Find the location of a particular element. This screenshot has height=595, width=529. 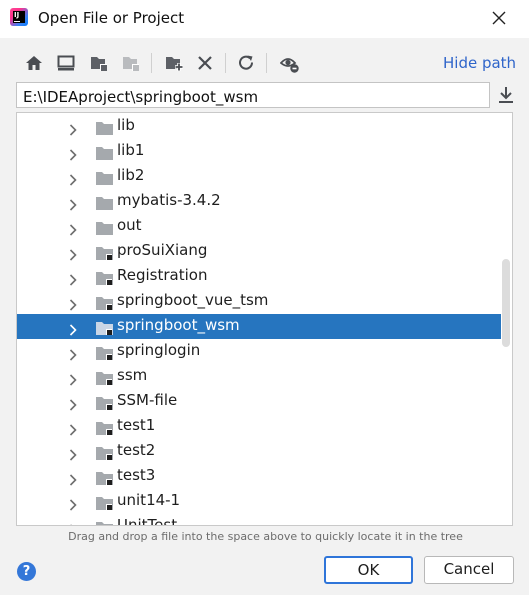

tree-row: lib1 is located at coordinates (259, 151).